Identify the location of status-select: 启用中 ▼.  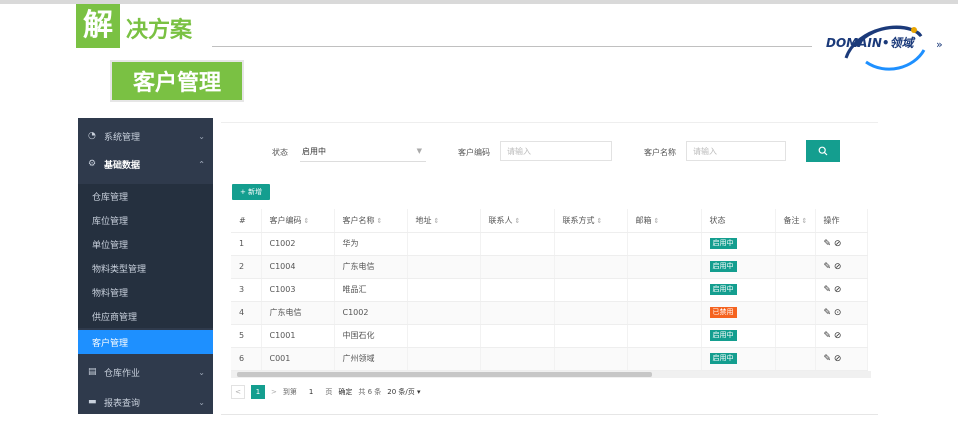
(363, 152).